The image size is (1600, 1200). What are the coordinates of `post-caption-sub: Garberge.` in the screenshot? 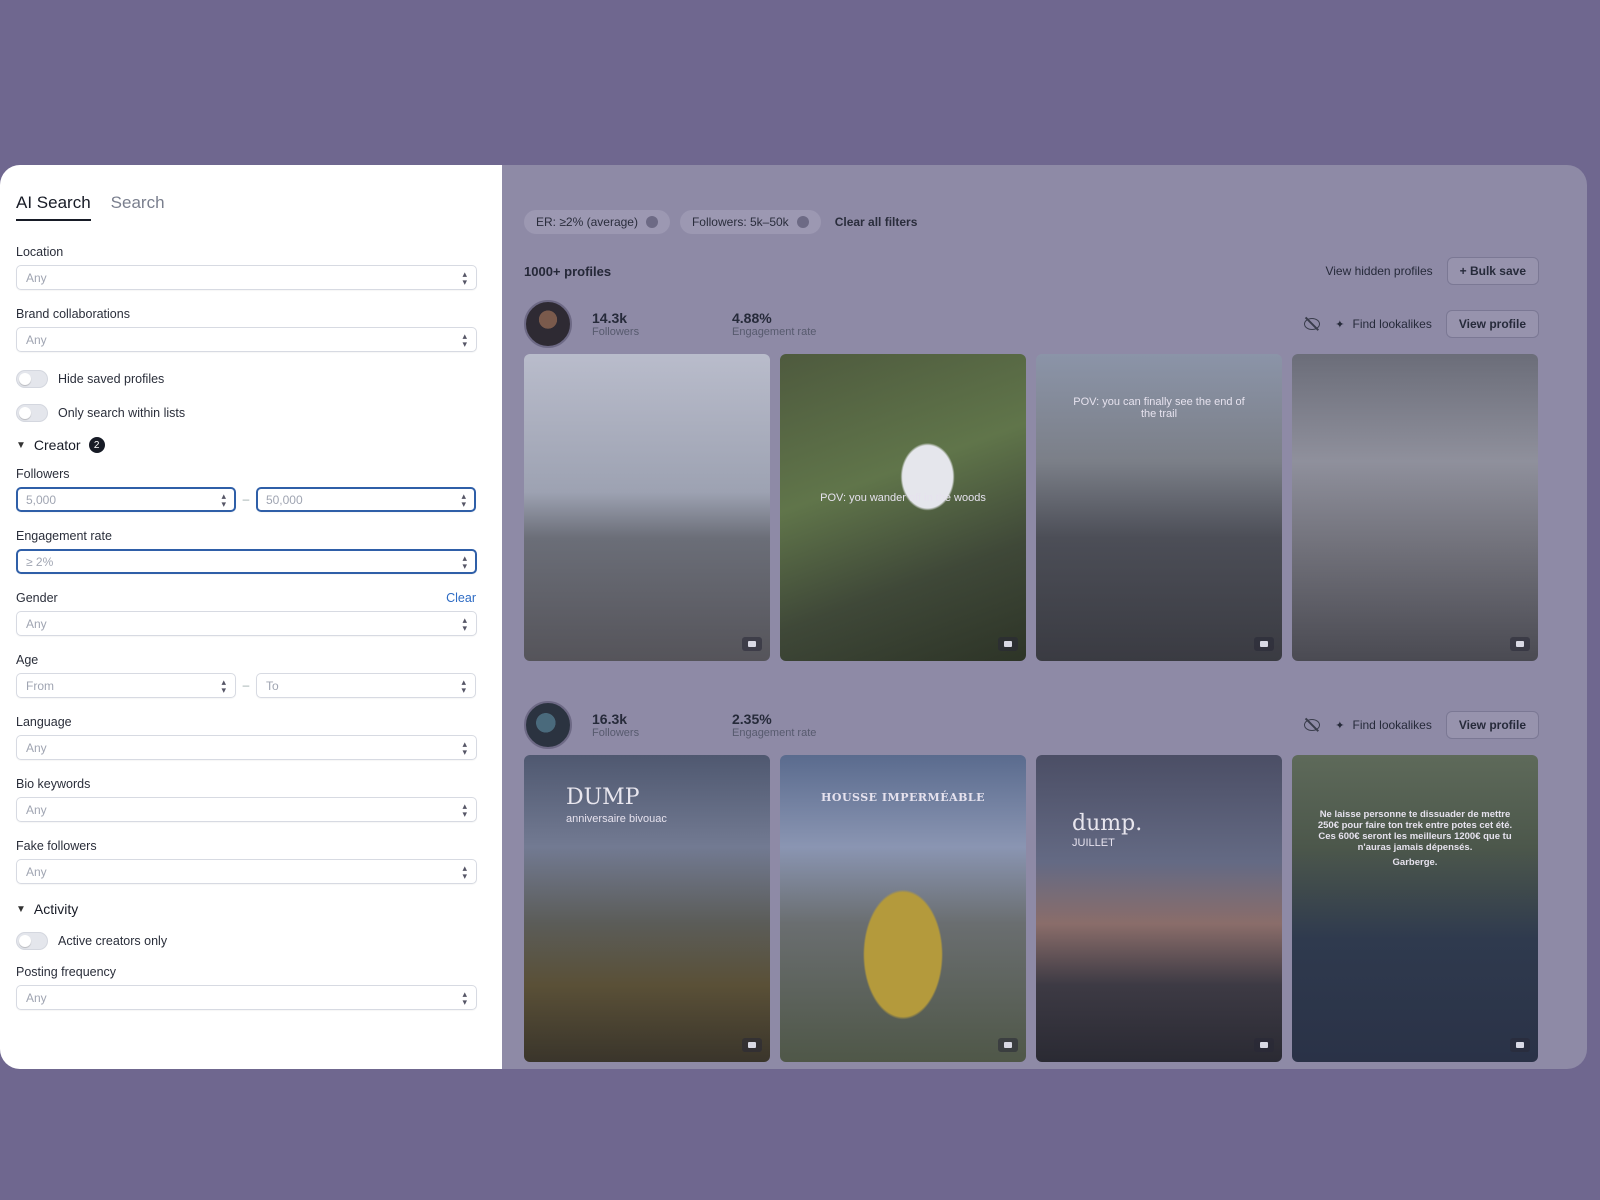 It's located at (1415, 862).